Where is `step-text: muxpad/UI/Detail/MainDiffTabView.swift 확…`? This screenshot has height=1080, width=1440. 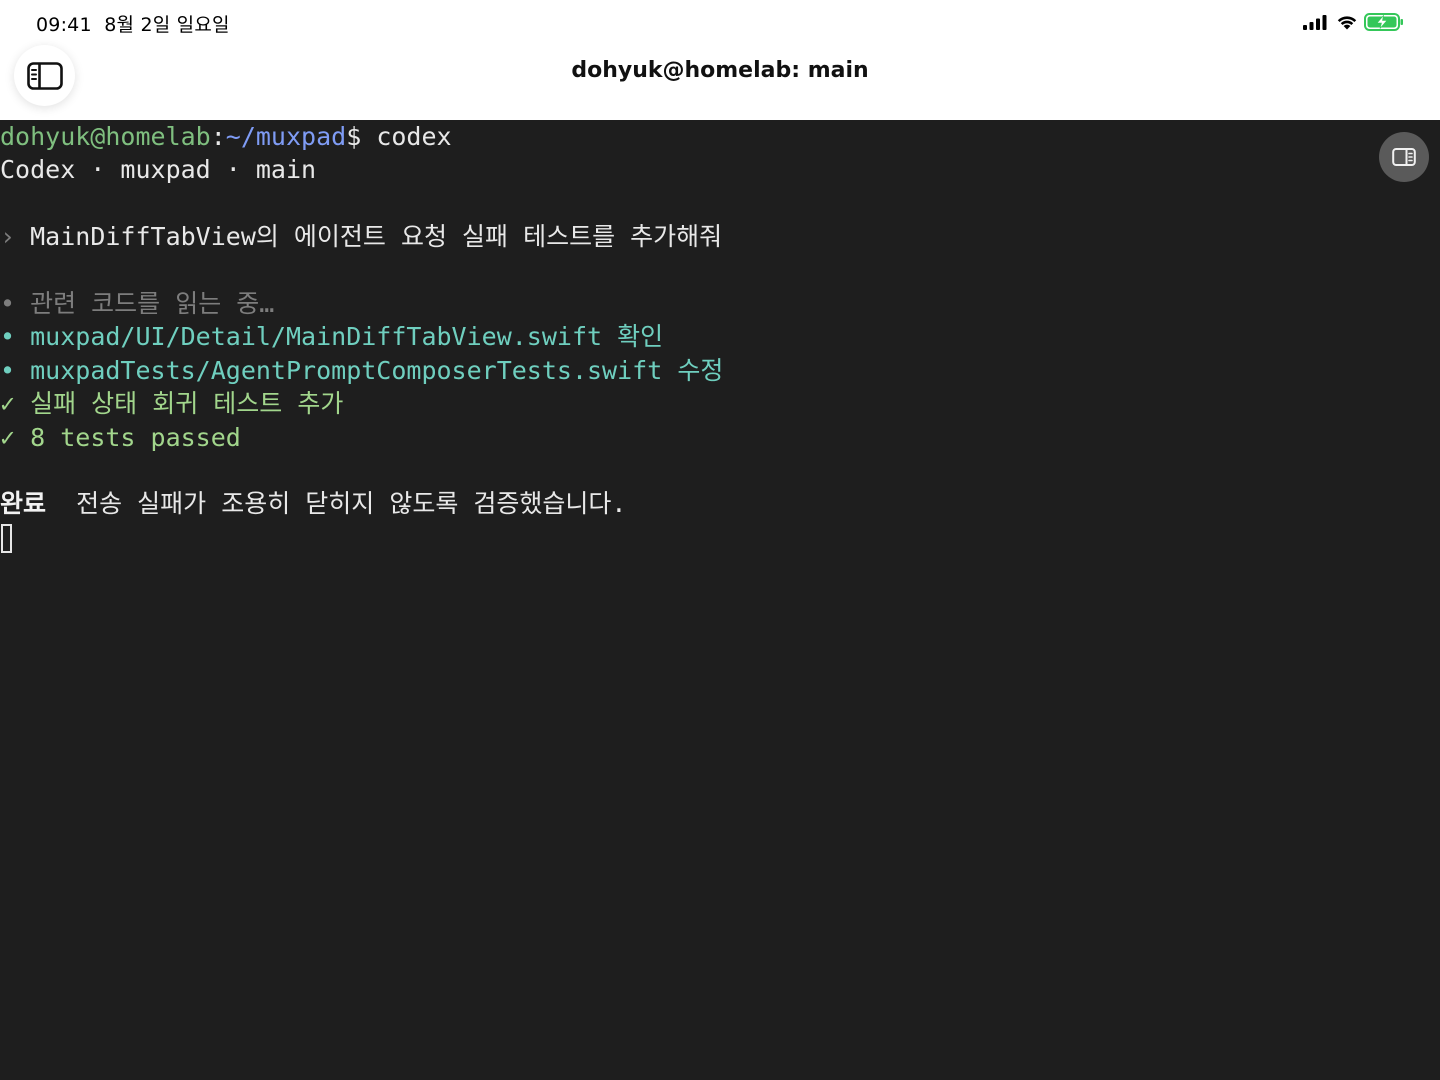
step-text: muxpad/UI/Detail/MainDiffTabView.swift 확… is located at coordinates (339, 336).